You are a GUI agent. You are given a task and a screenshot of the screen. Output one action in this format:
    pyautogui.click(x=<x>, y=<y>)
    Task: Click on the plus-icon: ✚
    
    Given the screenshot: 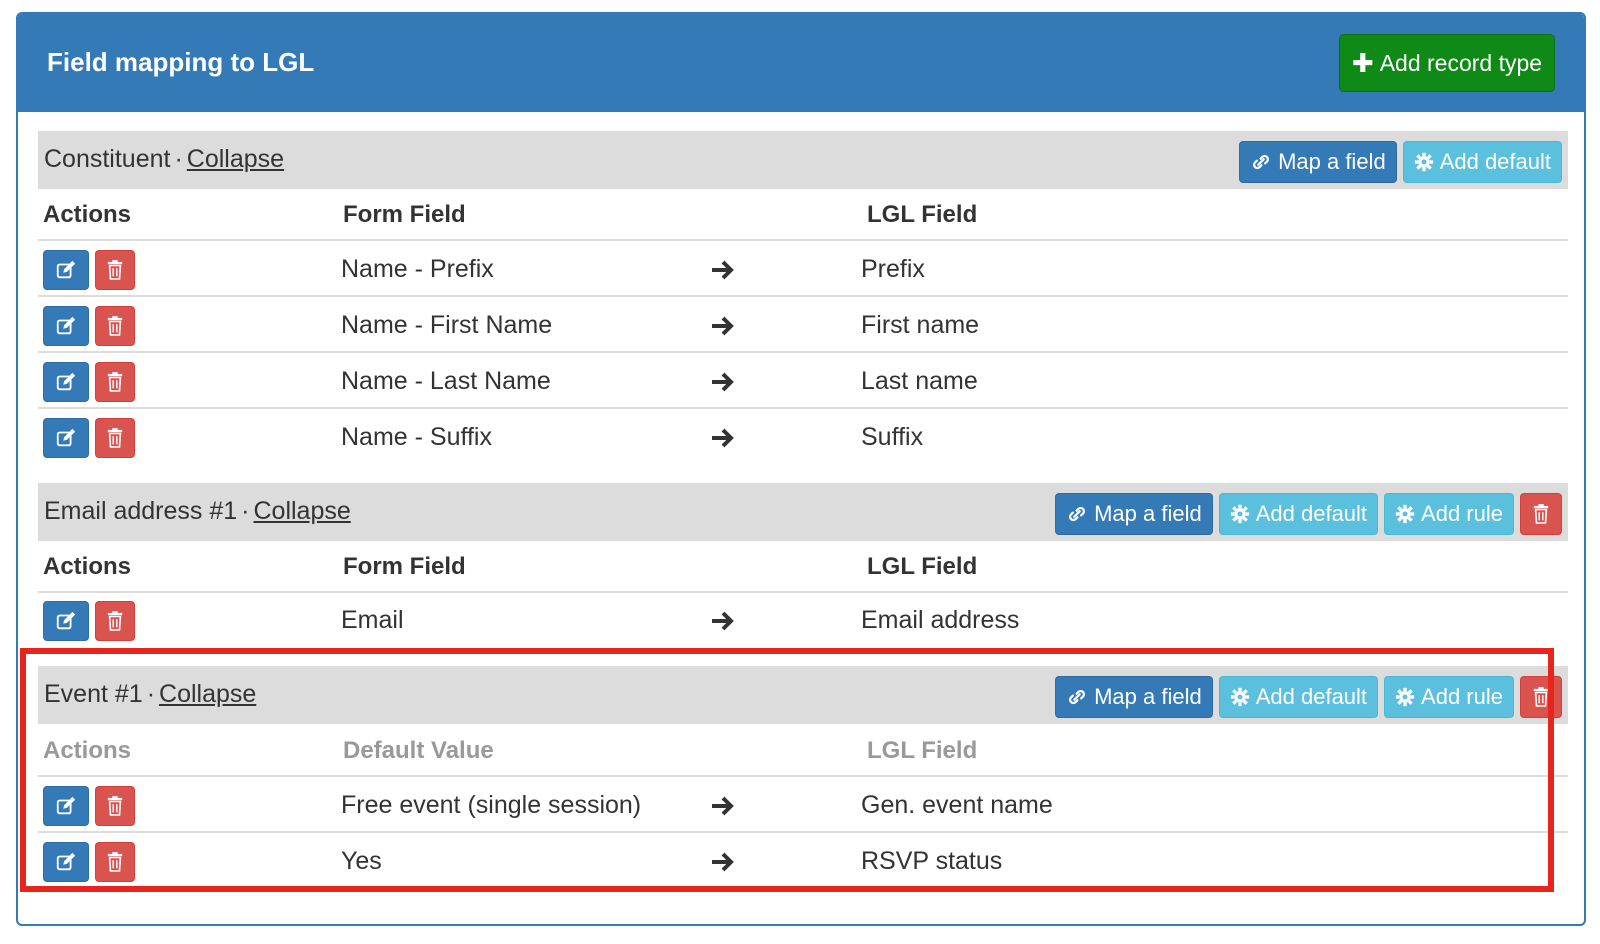 What is the action you would take?
    pyautogui.click(x=1362, y=63)
    